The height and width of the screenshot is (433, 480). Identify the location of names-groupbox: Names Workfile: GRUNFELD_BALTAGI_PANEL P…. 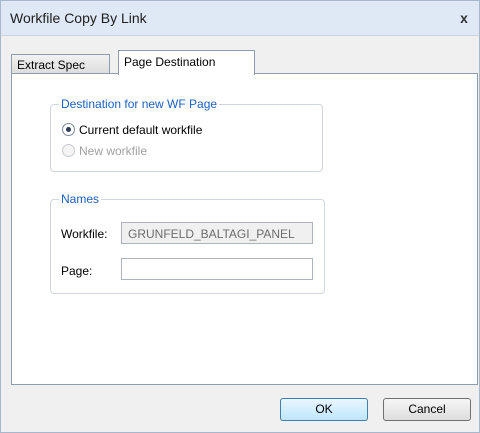
(187, 243).